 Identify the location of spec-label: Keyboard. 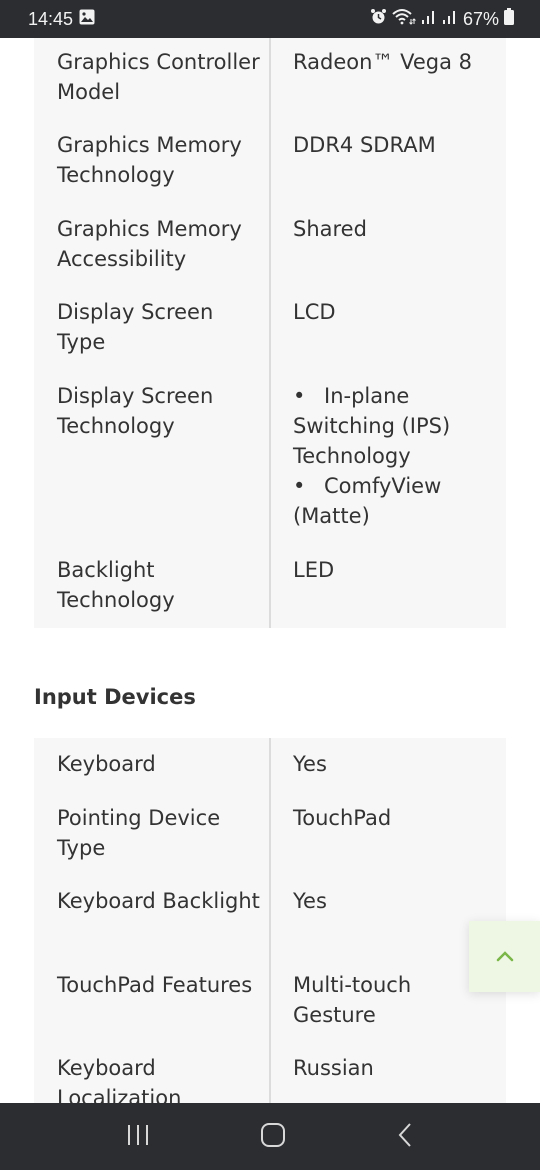
(106, 764).